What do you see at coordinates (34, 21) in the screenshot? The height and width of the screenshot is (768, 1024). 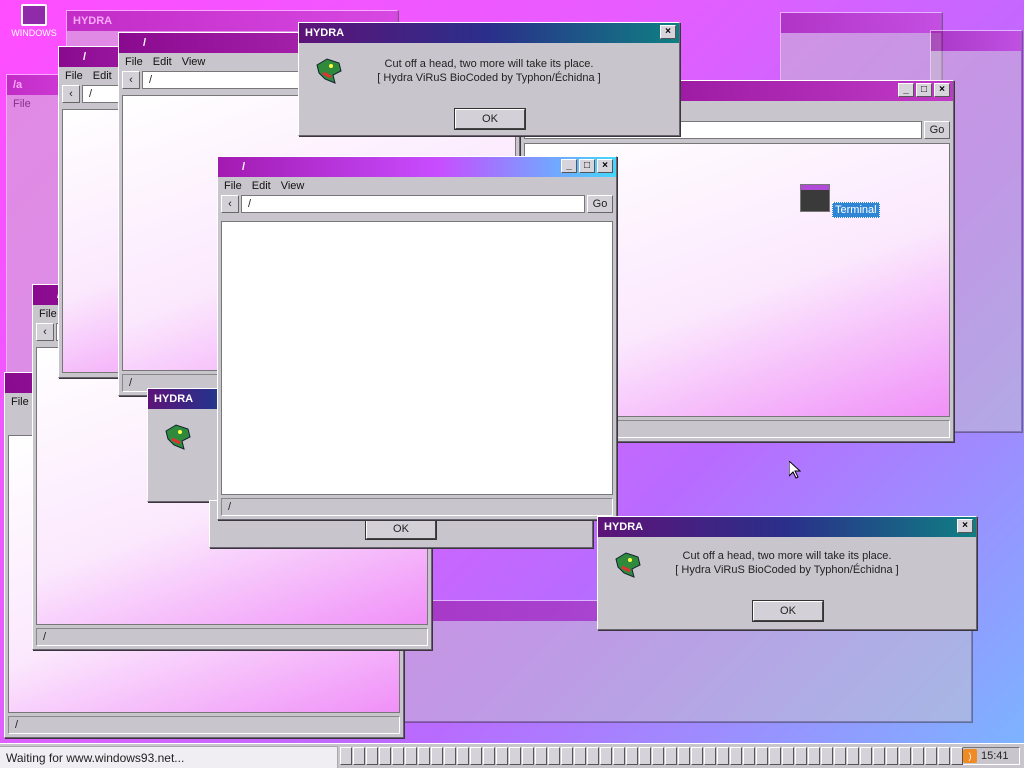 I see `desktop-icon-windows: WINDOWS` at bounding box center [34, 21].